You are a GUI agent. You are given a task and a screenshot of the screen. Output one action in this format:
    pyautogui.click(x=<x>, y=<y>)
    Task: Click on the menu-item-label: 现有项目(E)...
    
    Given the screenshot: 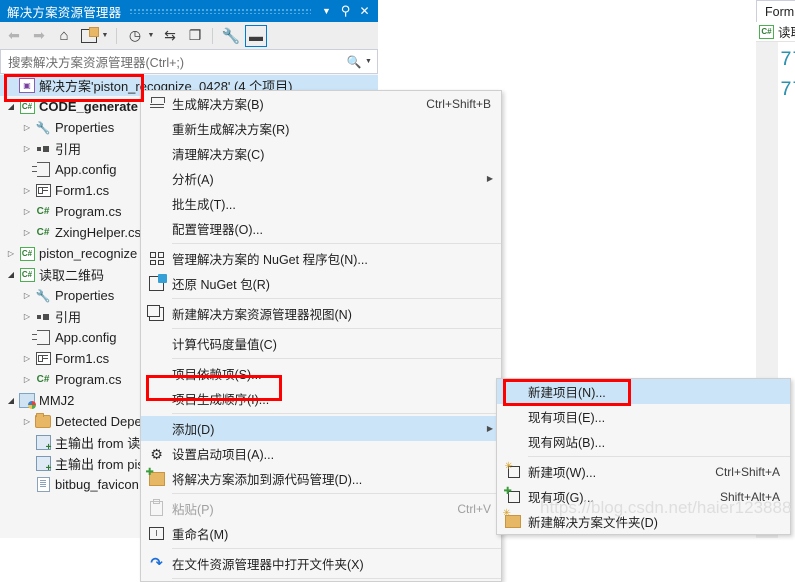 What is the action you would take?
    pyautogui.click(x=567, y=418)
    